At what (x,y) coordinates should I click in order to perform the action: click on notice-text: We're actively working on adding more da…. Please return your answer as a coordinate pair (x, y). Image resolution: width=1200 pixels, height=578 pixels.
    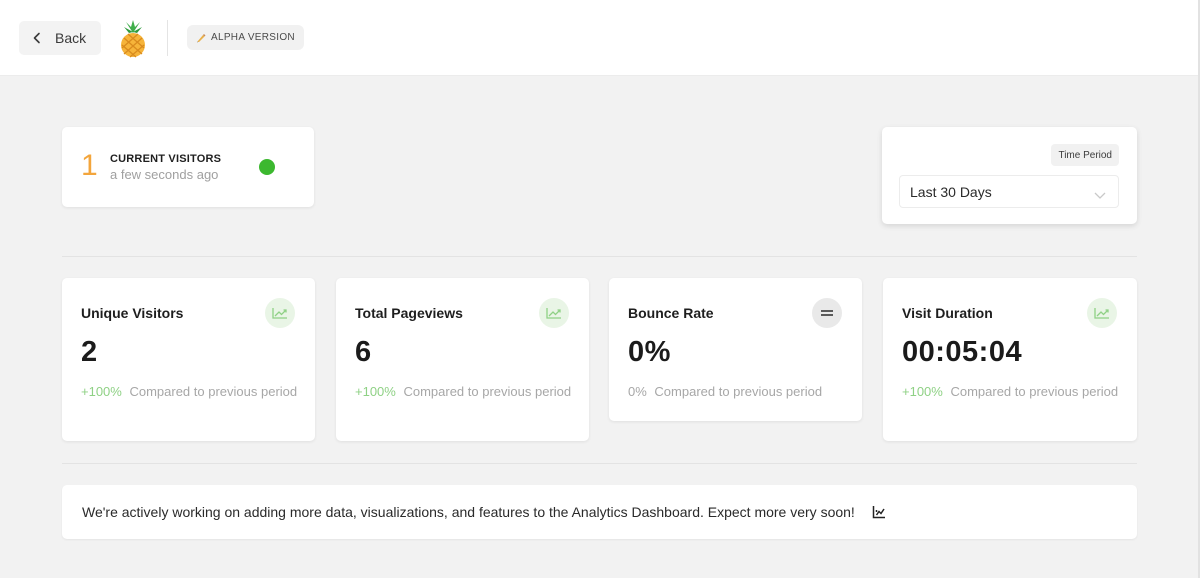
    Looking at the image, I should click on (468, 512).